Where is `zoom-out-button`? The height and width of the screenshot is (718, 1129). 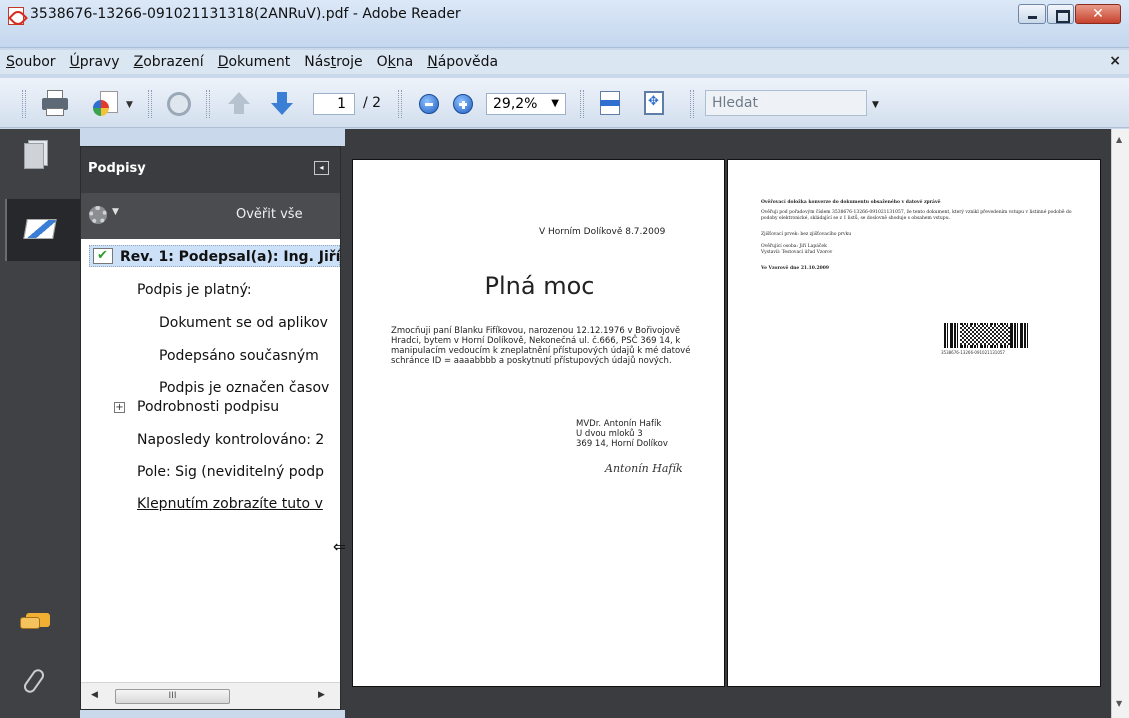
zoom-out-button is located at coordinates (429, 104).